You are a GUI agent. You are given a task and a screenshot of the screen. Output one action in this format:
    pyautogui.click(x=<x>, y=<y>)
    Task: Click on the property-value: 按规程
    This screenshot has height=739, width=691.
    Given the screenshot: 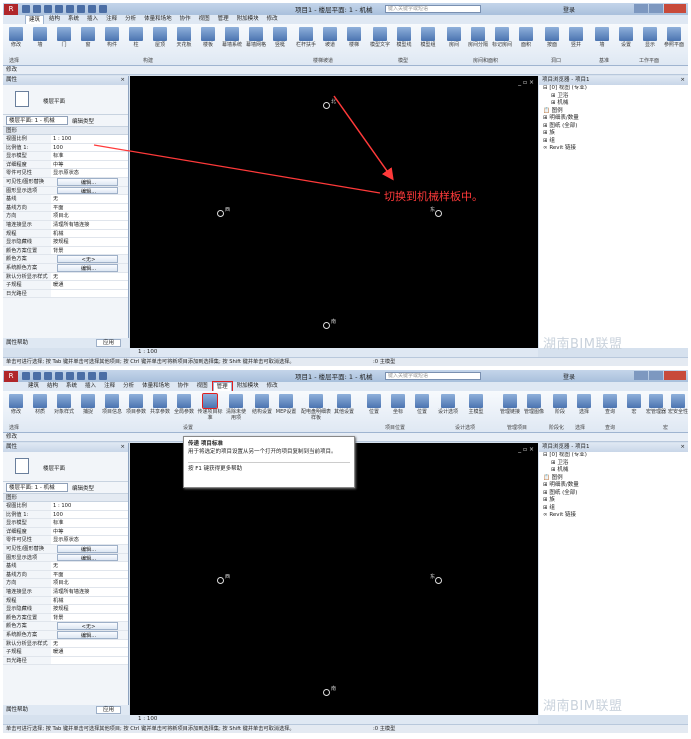 What is the action you would take?
    pyautogui.click(x=89, y=609)
    